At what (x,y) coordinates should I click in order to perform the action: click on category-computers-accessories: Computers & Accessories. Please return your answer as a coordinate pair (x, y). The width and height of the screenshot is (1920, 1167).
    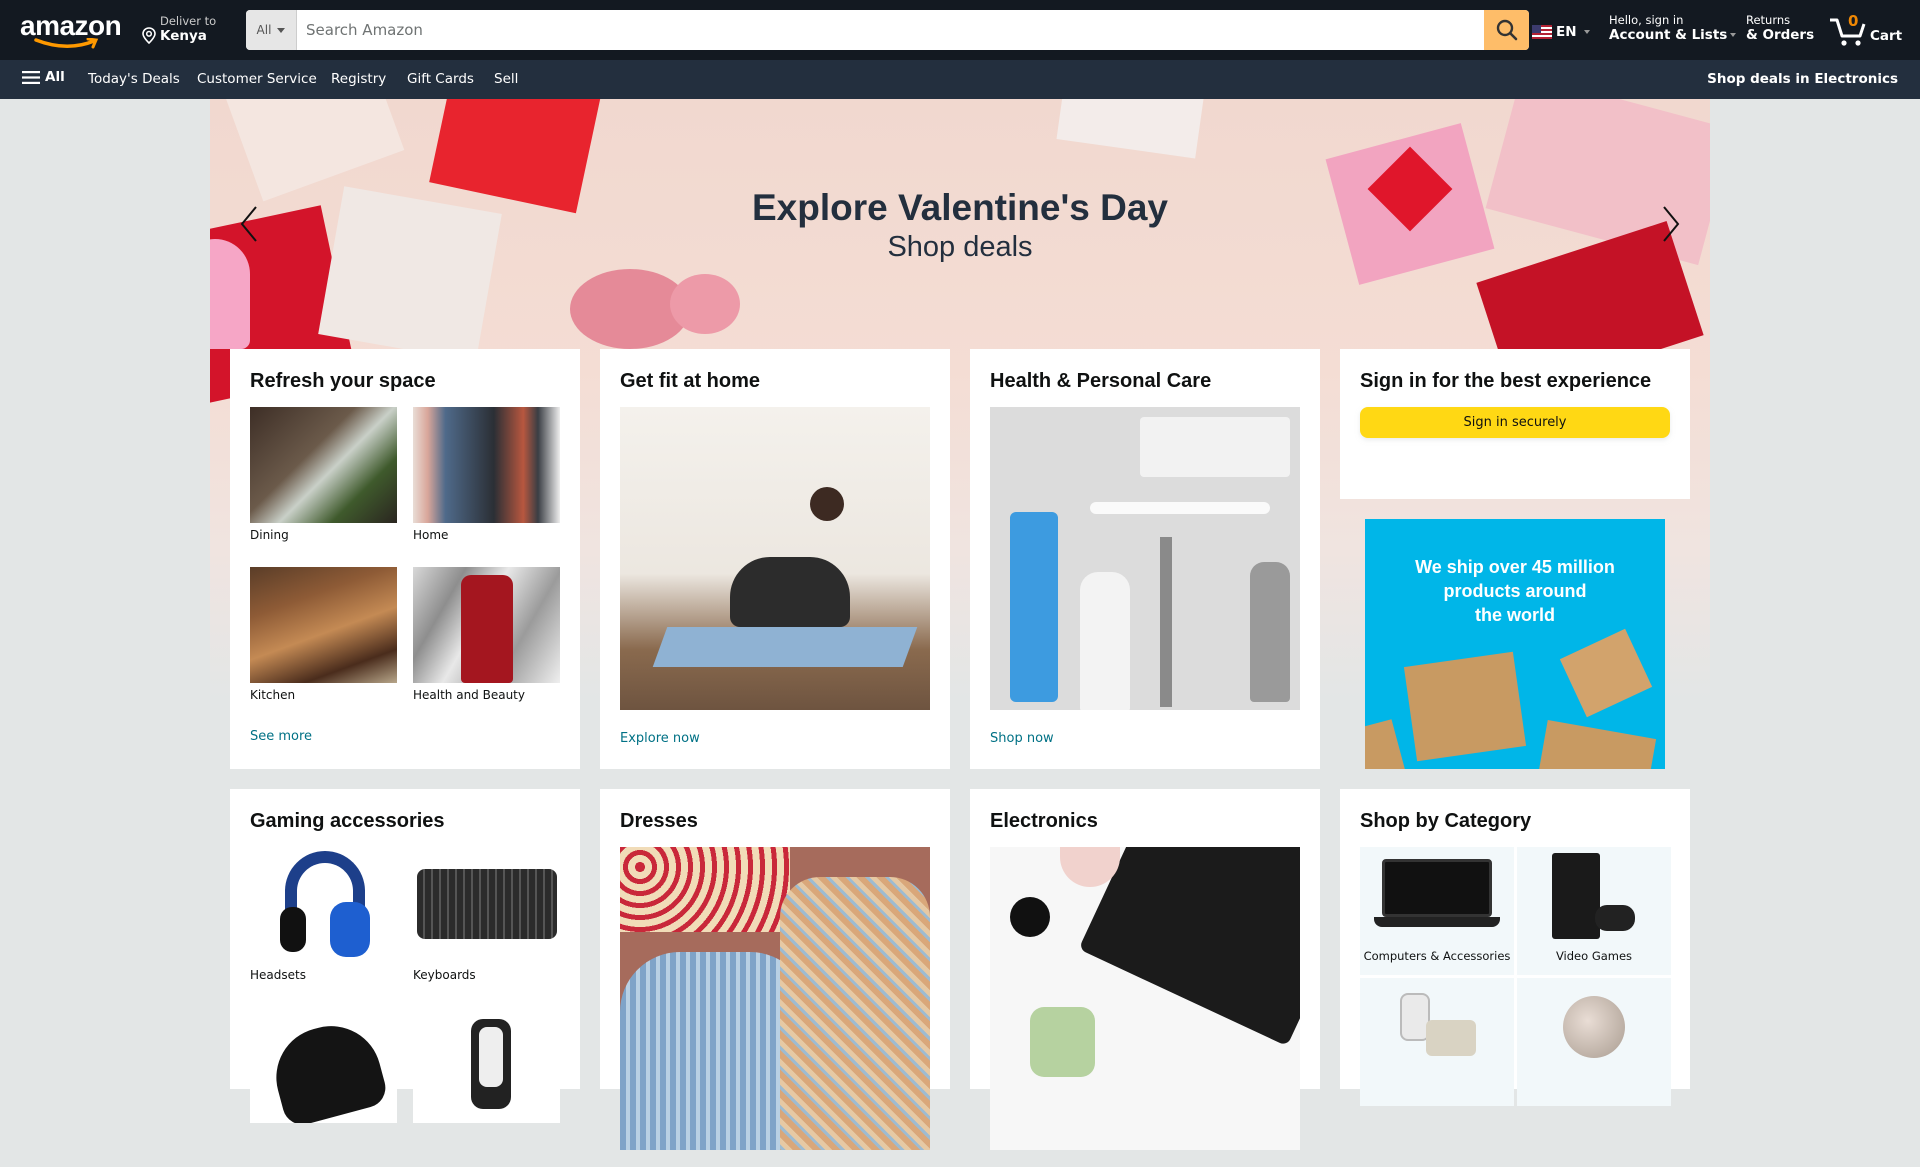
    Looking at the image, I should click on (1437, 911).